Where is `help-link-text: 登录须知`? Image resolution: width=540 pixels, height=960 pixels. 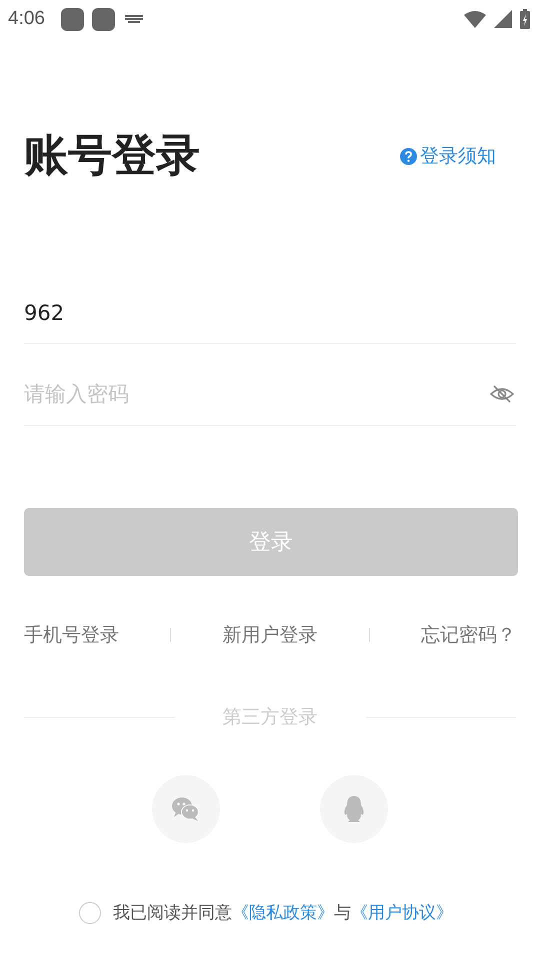
help-link-text: 登录须知 is located at coordinates (458, 156).